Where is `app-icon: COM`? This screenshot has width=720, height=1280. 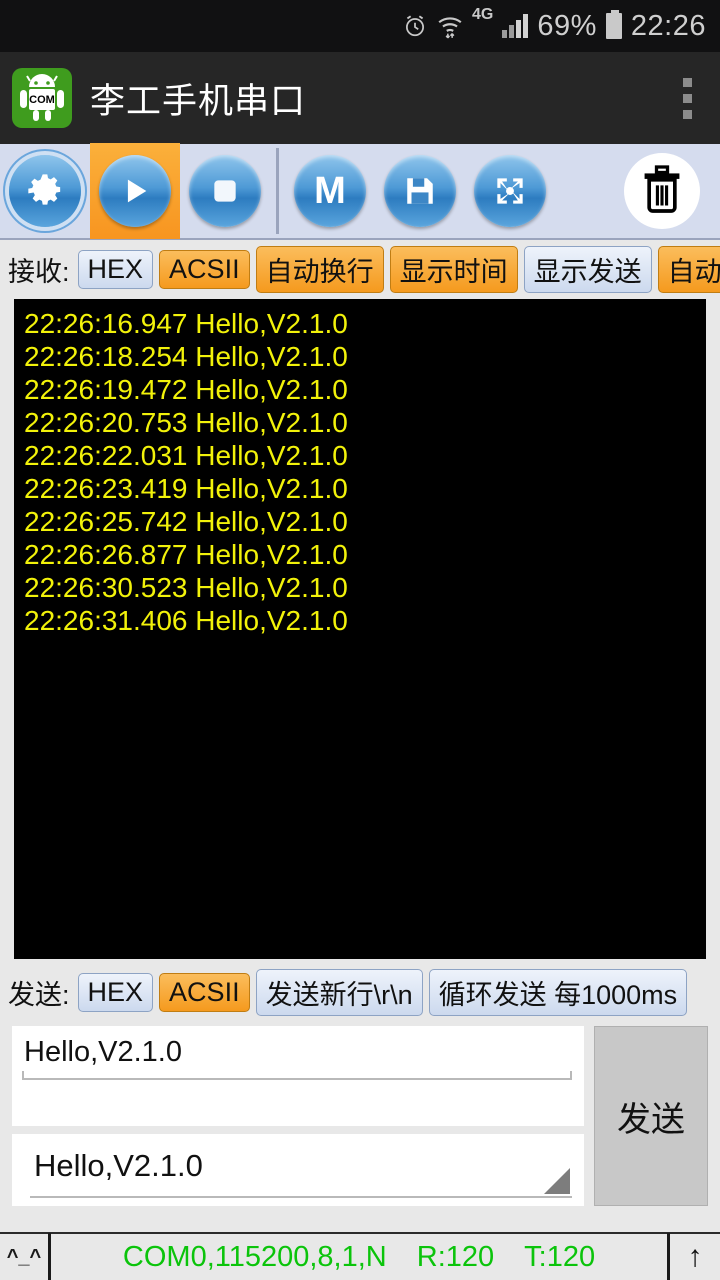
app-icon: COM is located at coordinates (42, 98).